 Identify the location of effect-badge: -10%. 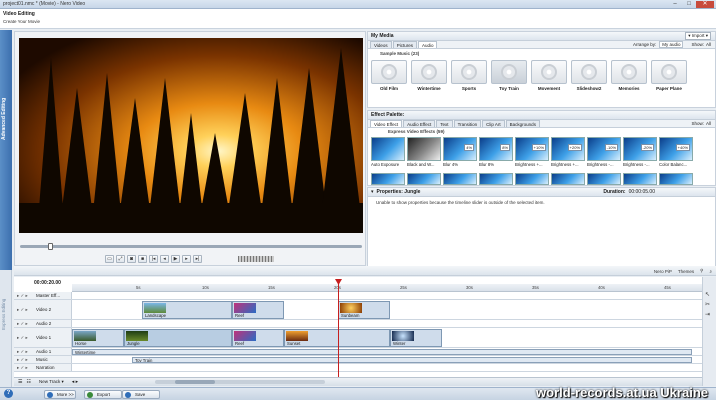
(611, 147).